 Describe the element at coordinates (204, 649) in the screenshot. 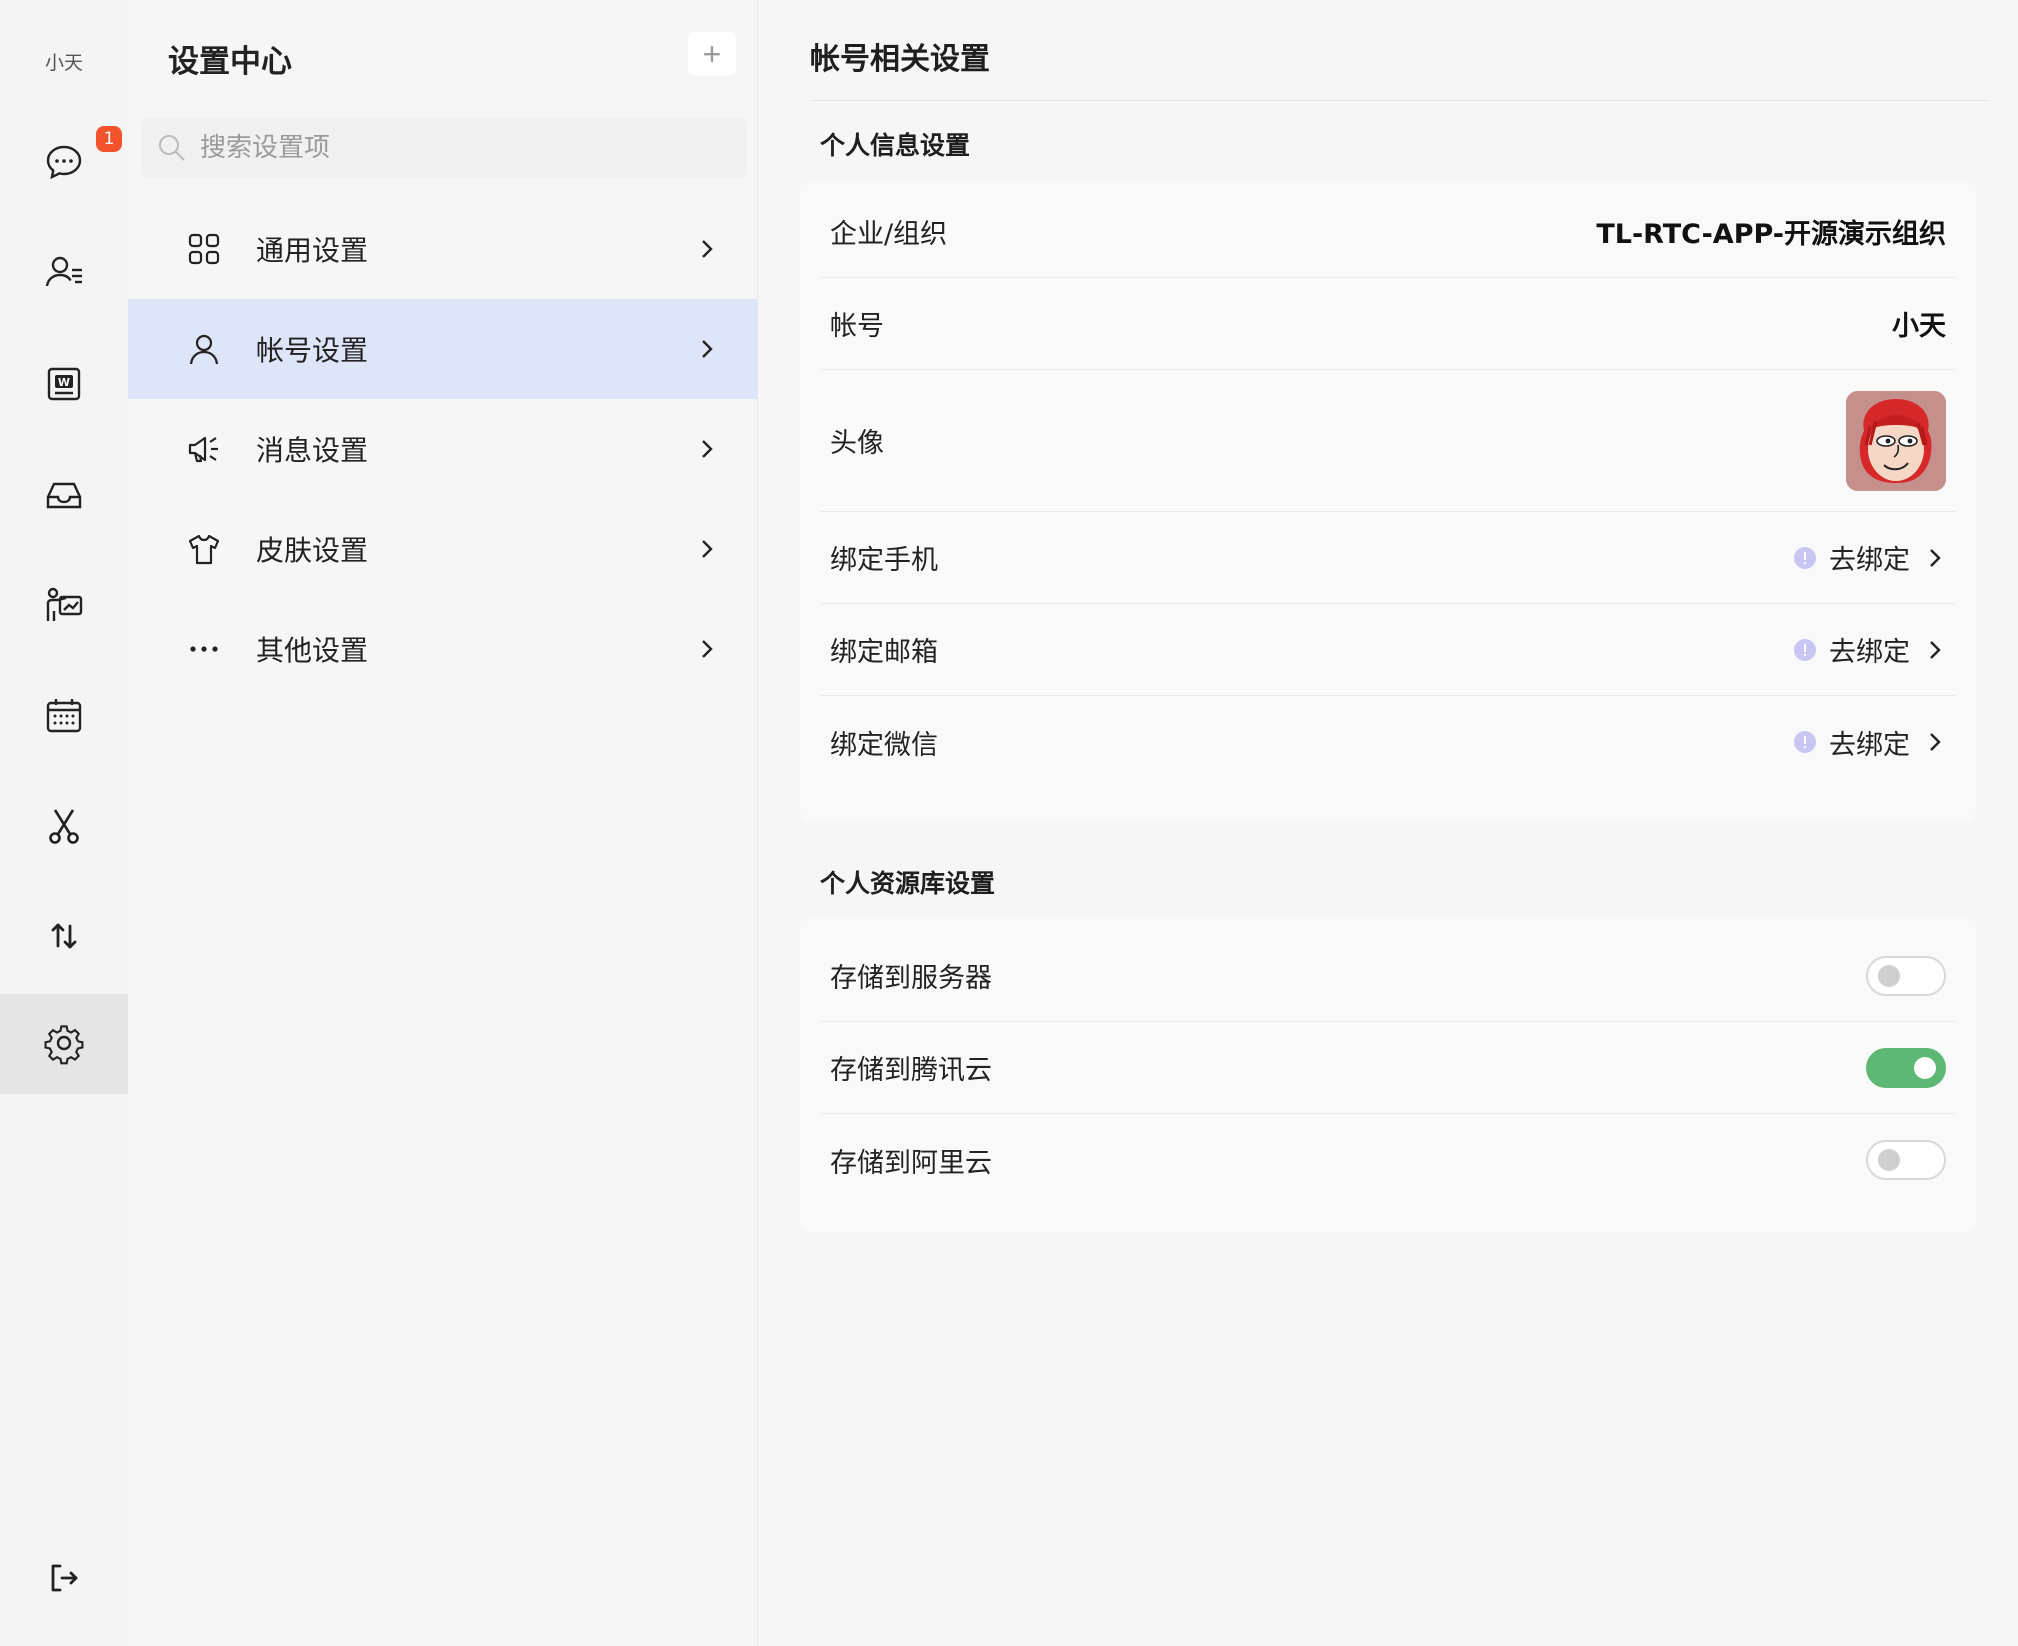

I see `more-dots-icon` at that location.